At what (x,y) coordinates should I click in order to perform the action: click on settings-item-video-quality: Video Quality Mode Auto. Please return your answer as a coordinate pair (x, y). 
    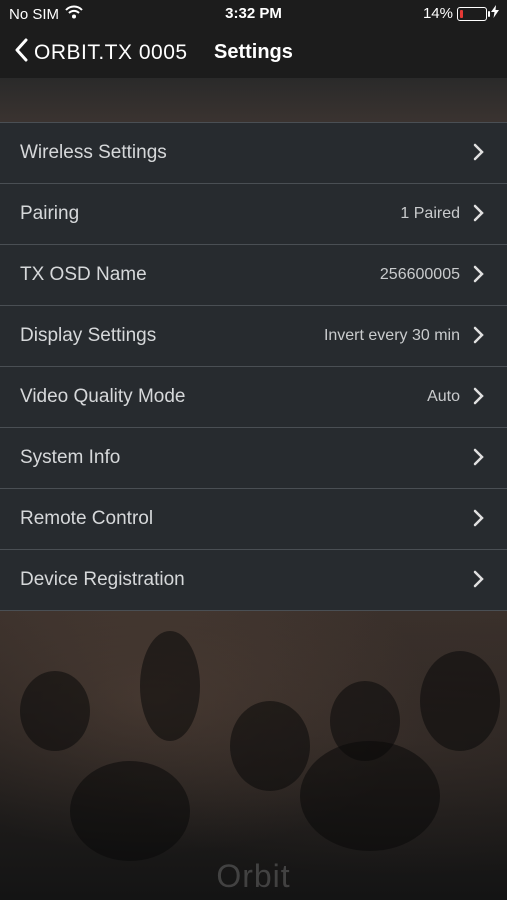
    Looking at the image, I should click on (253, 396).